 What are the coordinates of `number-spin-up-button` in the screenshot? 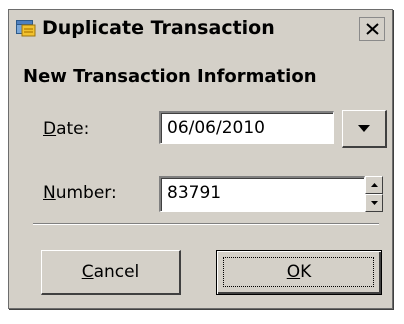 It's located at (374, 185).